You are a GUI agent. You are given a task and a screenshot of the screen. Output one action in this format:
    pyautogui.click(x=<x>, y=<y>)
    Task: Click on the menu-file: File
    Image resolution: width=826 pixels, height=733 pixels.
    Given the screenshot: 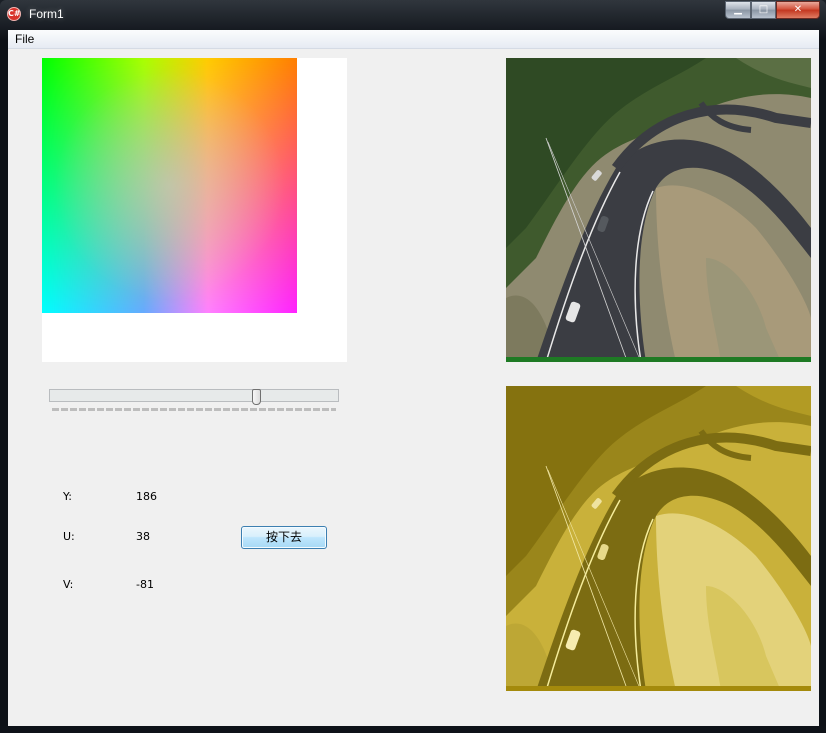 What is the action you would take?
    pyautogui.click(x=24, y=39)
    